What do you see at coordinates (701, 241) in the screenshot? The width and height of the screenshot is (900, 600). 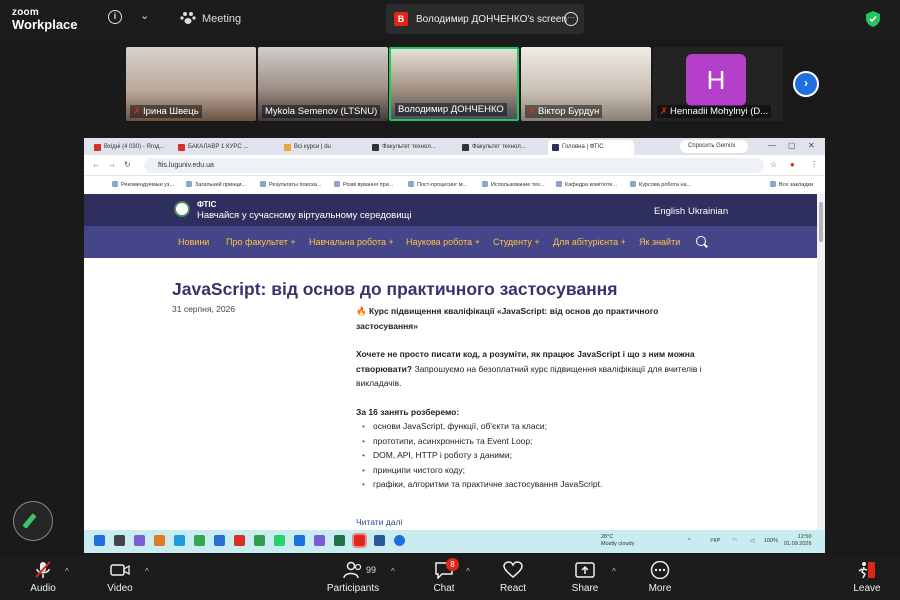 I see `search-icon` at bounding box center [701, 241].